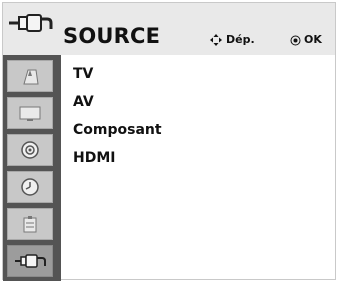 This screenshot has width=340, height=284. What do you see at coordinates (240, 39) in the screenshot?
I see `move-hint-label: Dép.` at bounding box center [240, 39].